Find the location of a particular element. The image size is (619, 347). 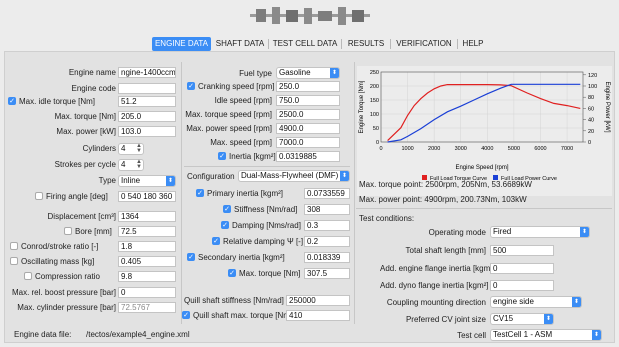

tab-results: RESULTS is located at coordinates (366, 44).